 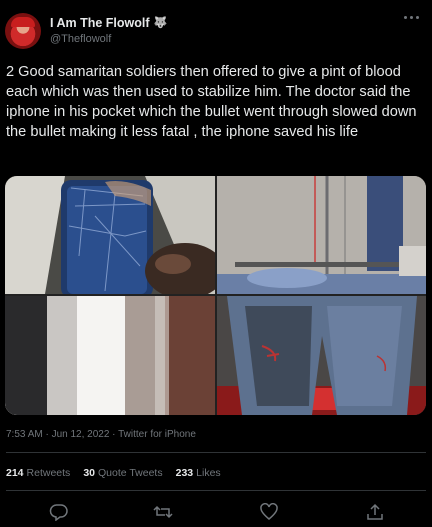 I want to click on likes-count: 233, so click(x=184, y=473).